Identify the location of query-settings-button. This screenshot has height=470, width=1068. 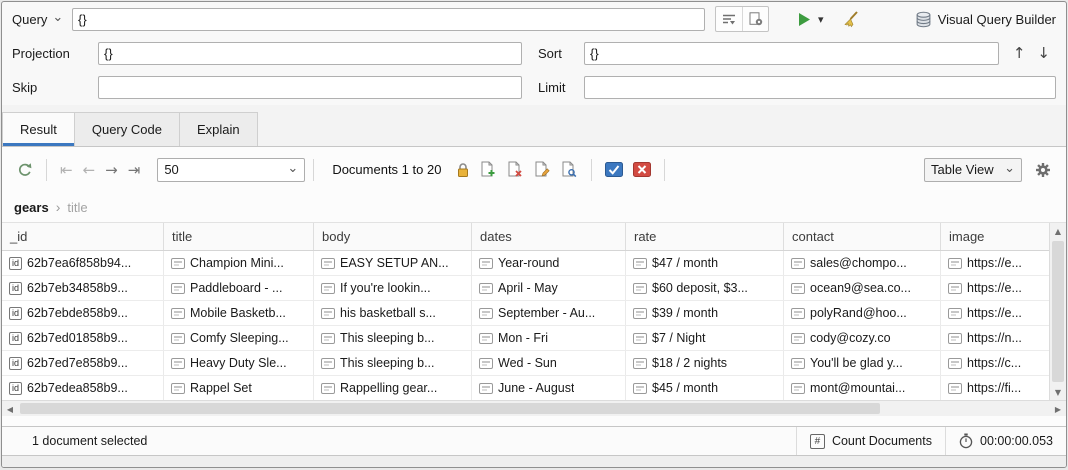
(755, 19).